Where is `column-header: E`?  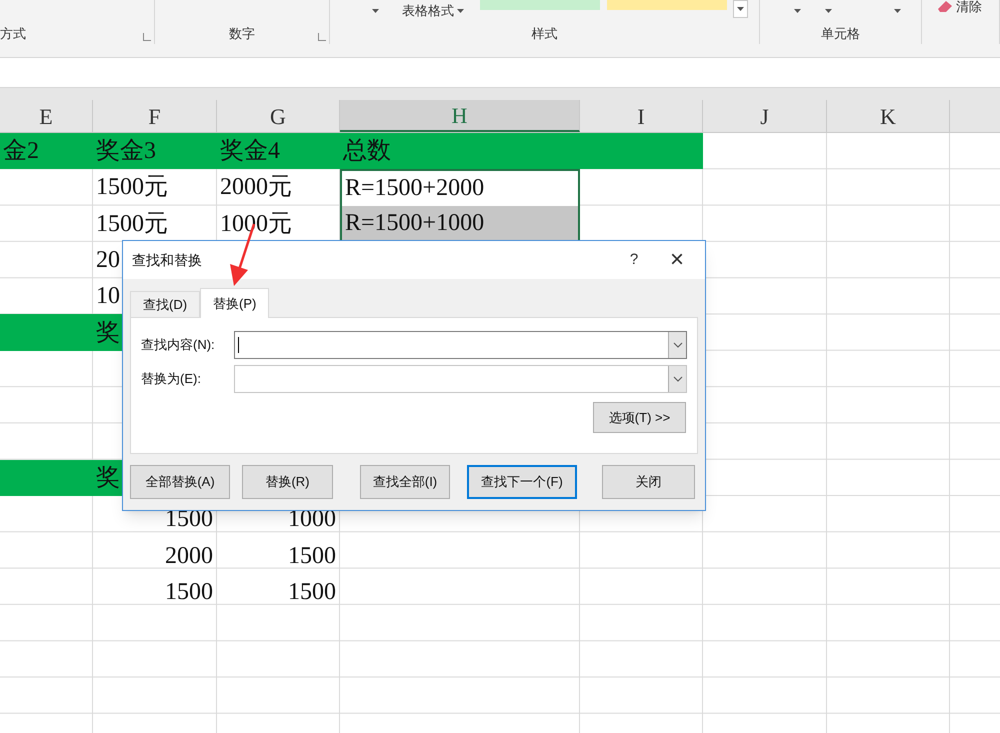
column-header: E is located at coordinates (46, 116).